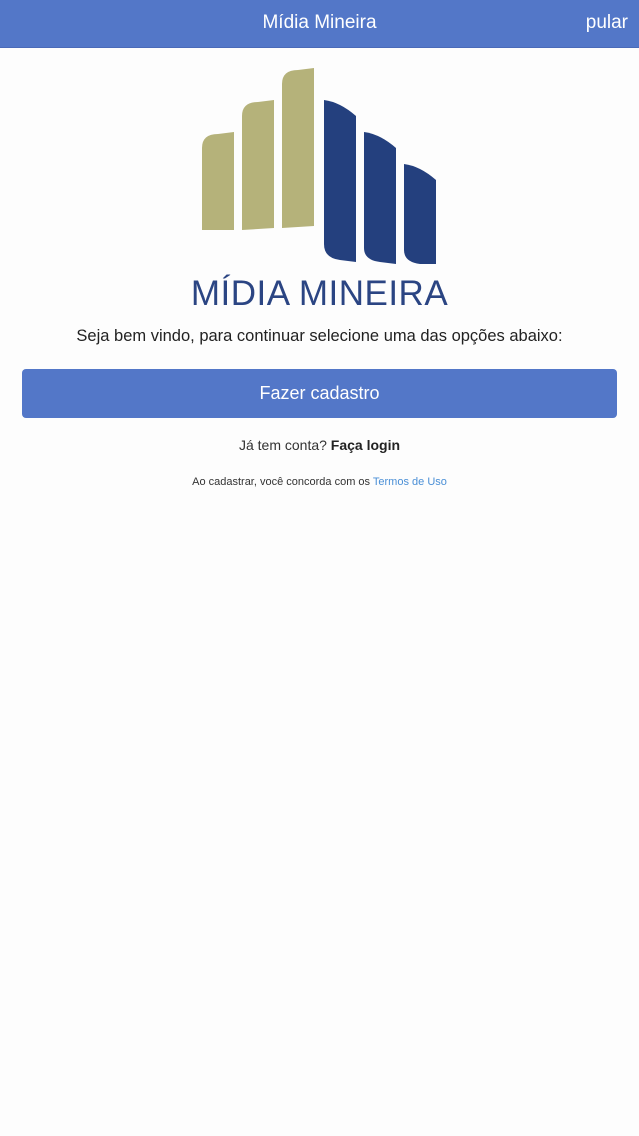 The height and width of the screenshot is (1136, 639). Describe the element at coordinates (607, 23) in the screenshot. I see `skip-button: pular` at that location.